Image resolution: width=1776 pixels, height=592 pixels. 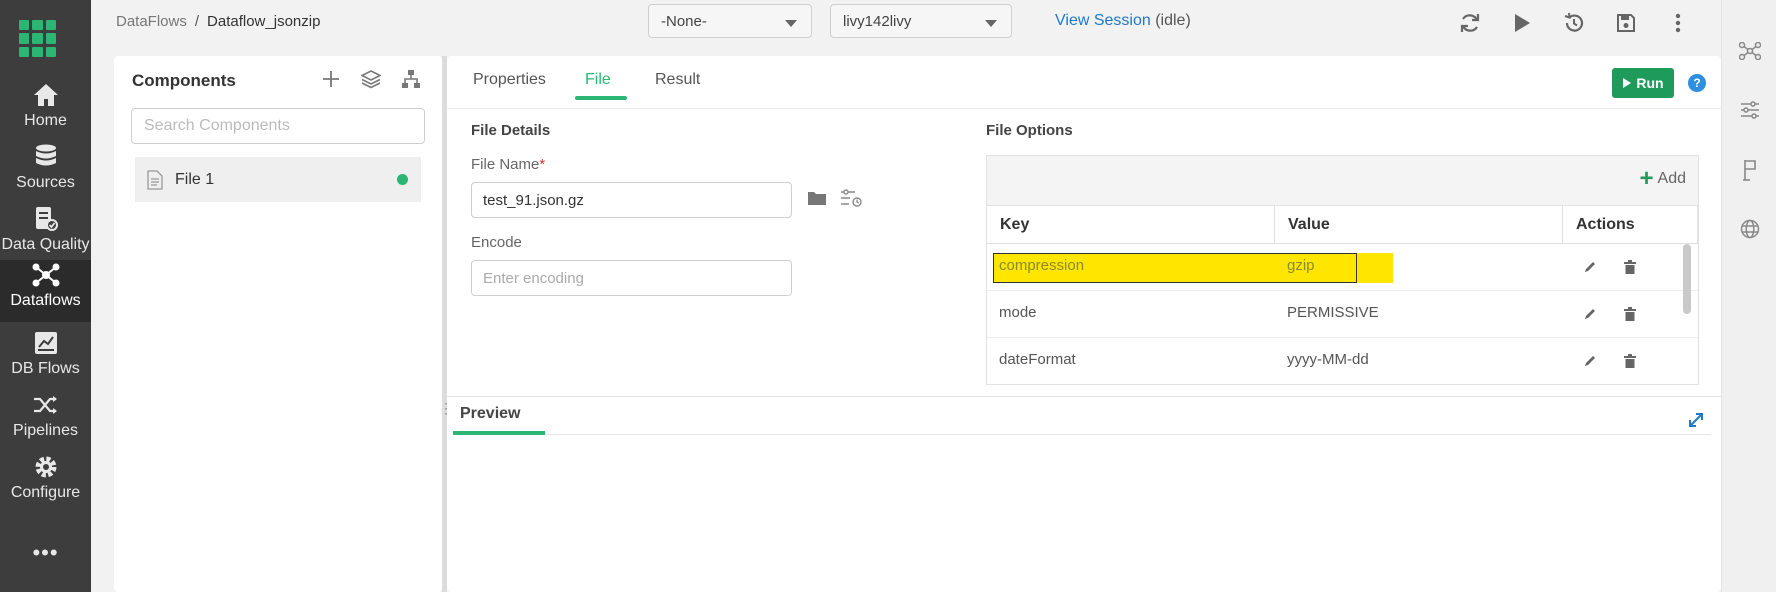 I want to click on save-icon, so click(x=1626, y=23).